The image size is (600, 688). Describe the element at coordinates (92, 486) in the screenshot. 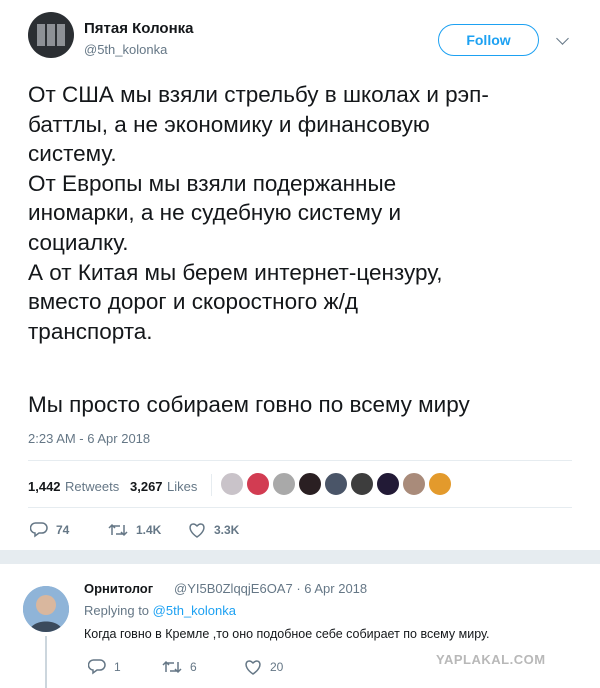

I see `retweets-label: Retweets` at that location.